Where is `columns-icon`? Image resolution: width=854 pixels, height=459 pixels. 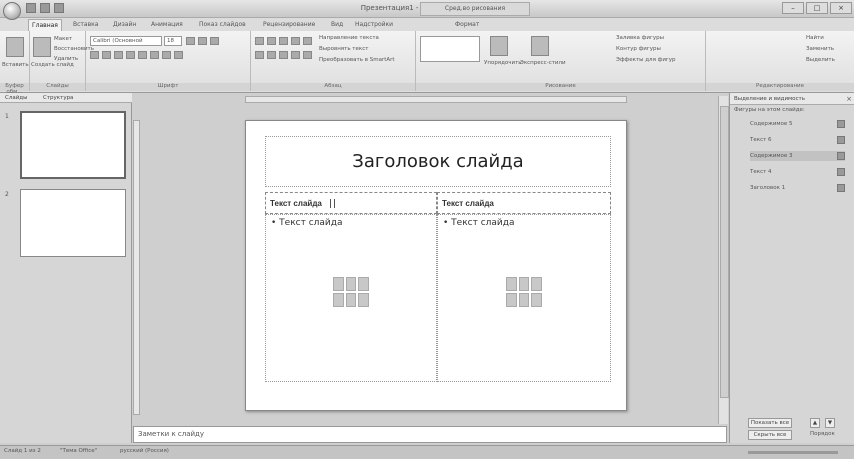
columns-icon is located at coordinates (307, 55).